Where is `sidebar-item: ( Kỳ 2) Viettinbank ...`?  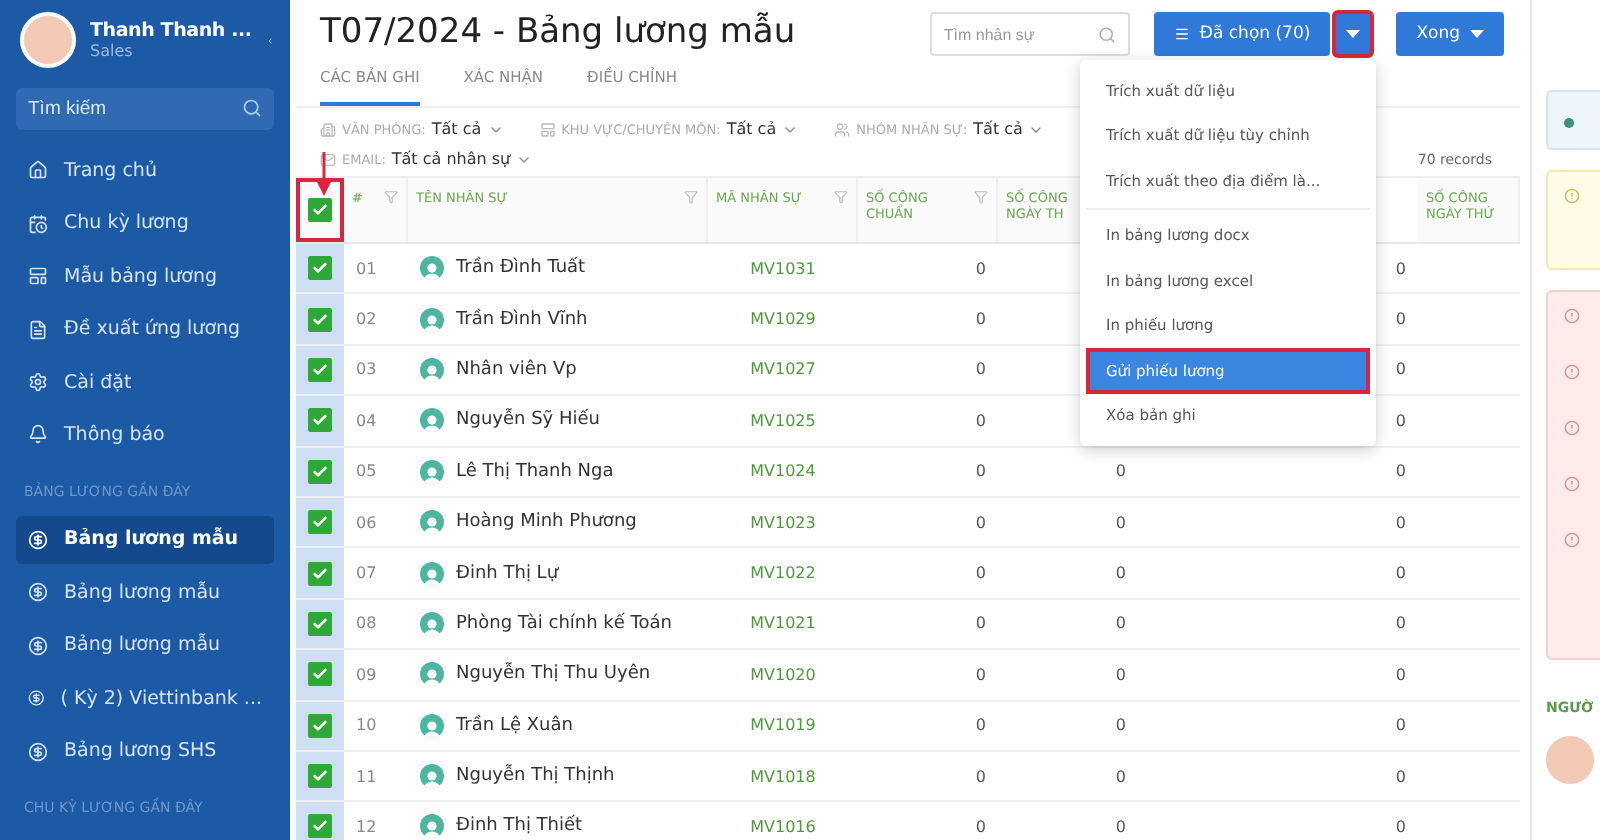
sidebar-item: ( Kỳ 2) Viettinbank ... is located at coordinates (145, 698).